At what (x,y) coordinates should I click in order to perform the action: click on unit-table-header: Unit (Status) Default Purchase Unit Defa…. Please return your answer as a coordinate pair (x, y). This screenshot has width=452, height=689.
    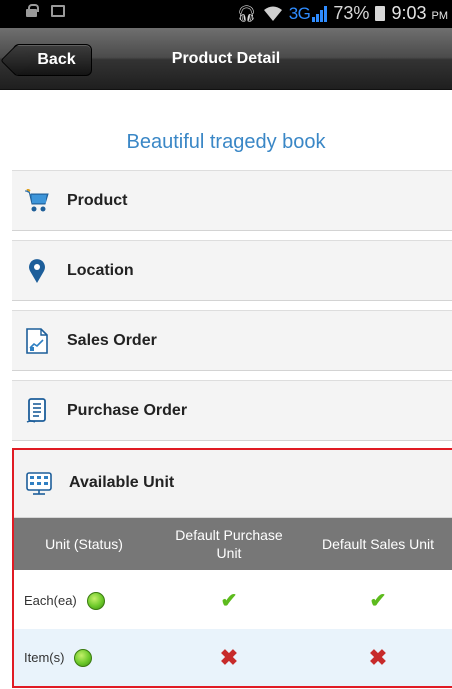
    Looking at the image, I should click on (233, 544).